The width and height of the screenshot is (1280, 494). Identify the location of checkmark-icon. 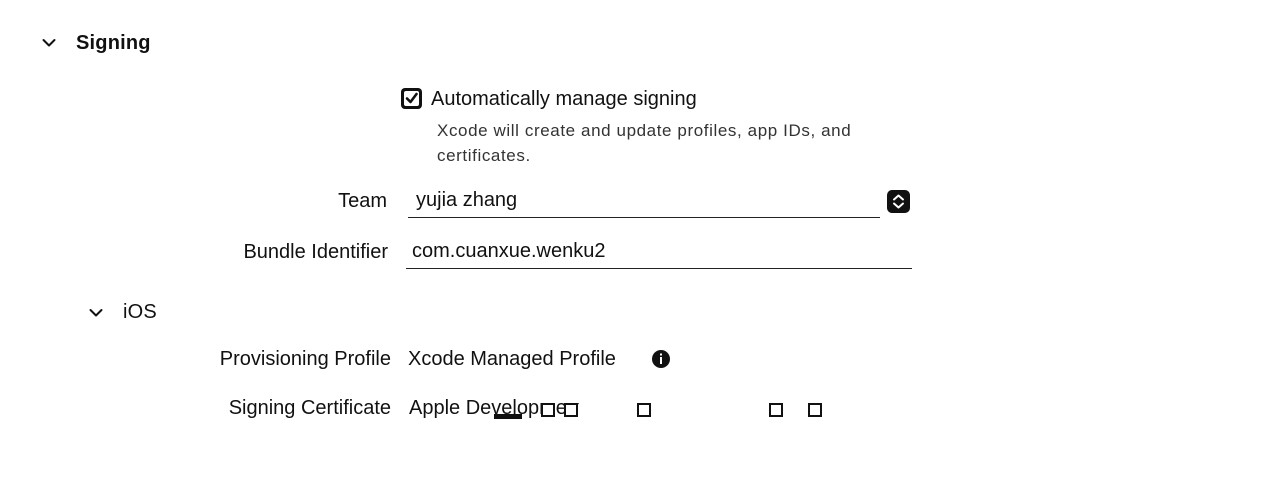
(411, 98).